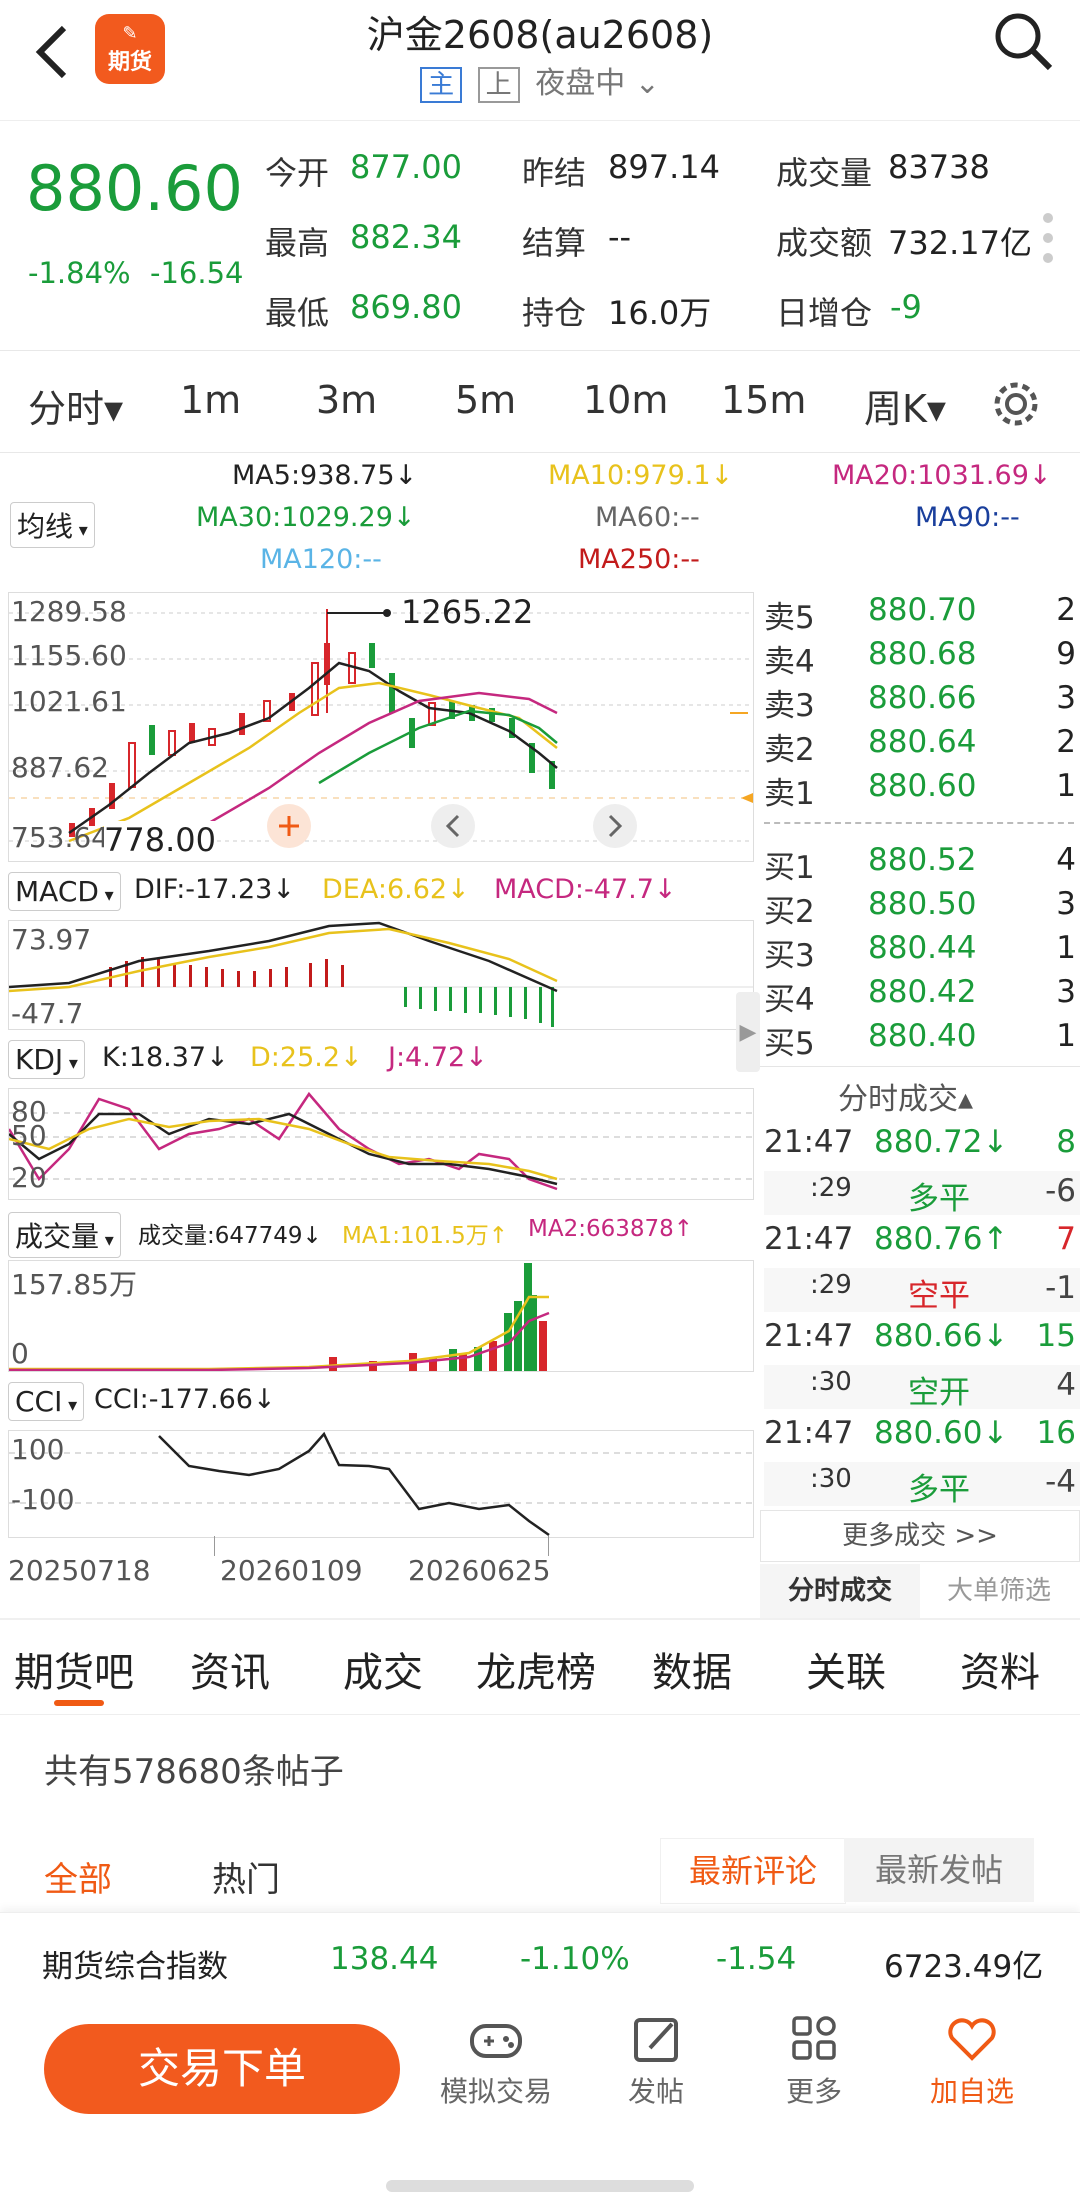 This screenshot has width=1080, height=2208. Describe the element at coordinates (824, 313) in the screenshot. I see `oi-change-label: 日增仓` at that location.